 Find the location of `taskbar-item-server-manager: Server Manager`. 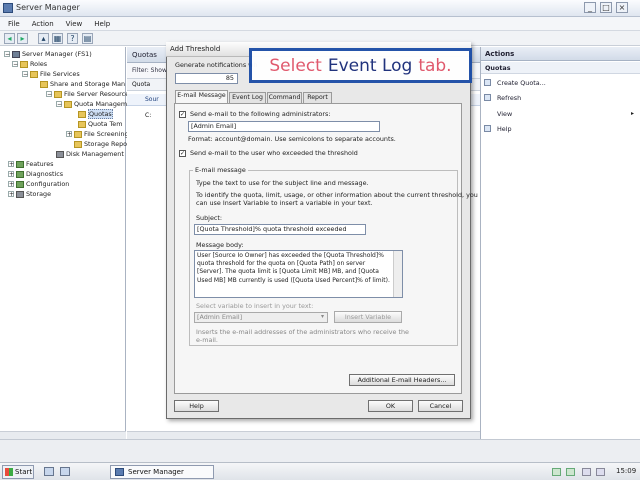

taskbar-item-server-manager: Server Manager is located at coordinates (162, 472).